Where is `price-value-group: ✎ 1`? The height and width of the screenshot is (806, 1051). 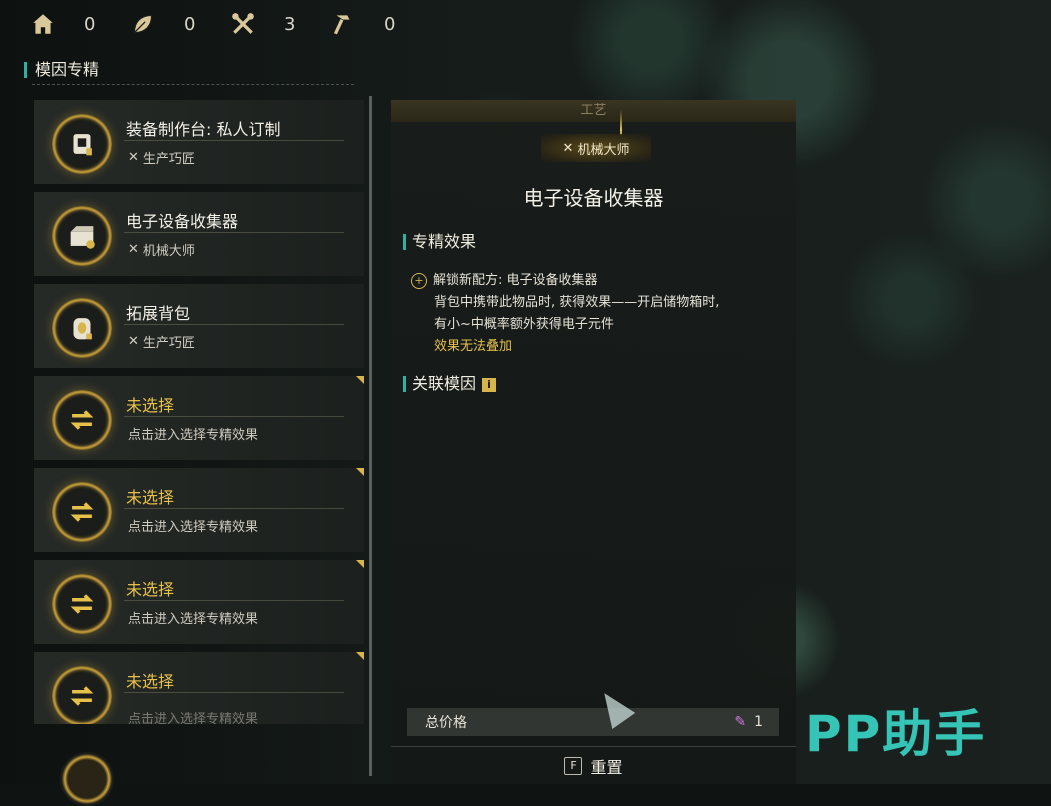 price-value-group: ✎ 1 is located at coordinates (748, 722).